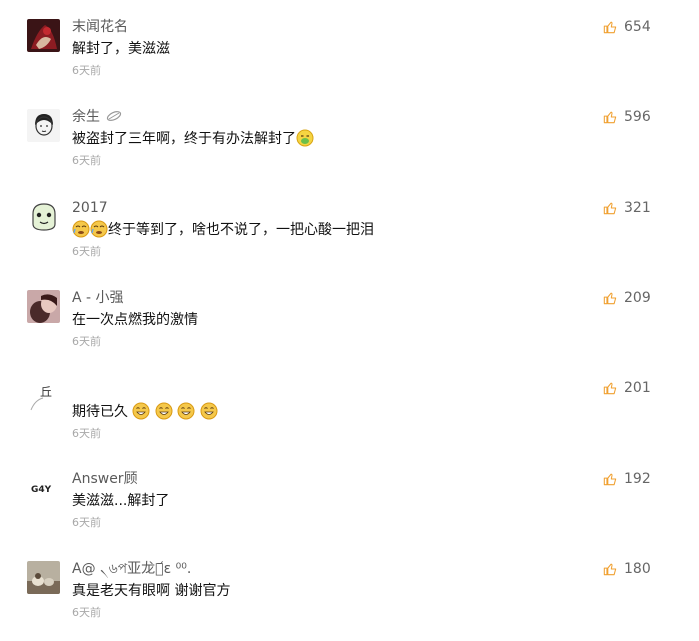 This screenshot has height=641, width=699. I want to click on like-button: 201, so click(627, 388).